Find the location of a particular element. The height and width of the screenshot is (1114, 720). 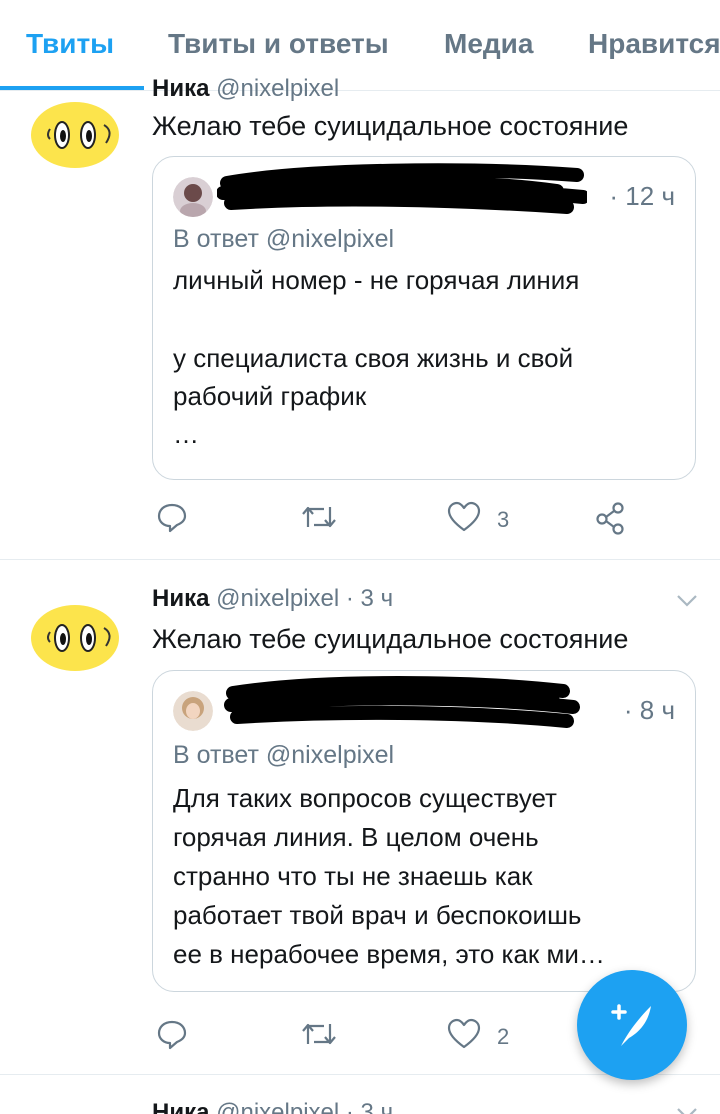

active-tab-indicator is located at coordinates (72, 88).